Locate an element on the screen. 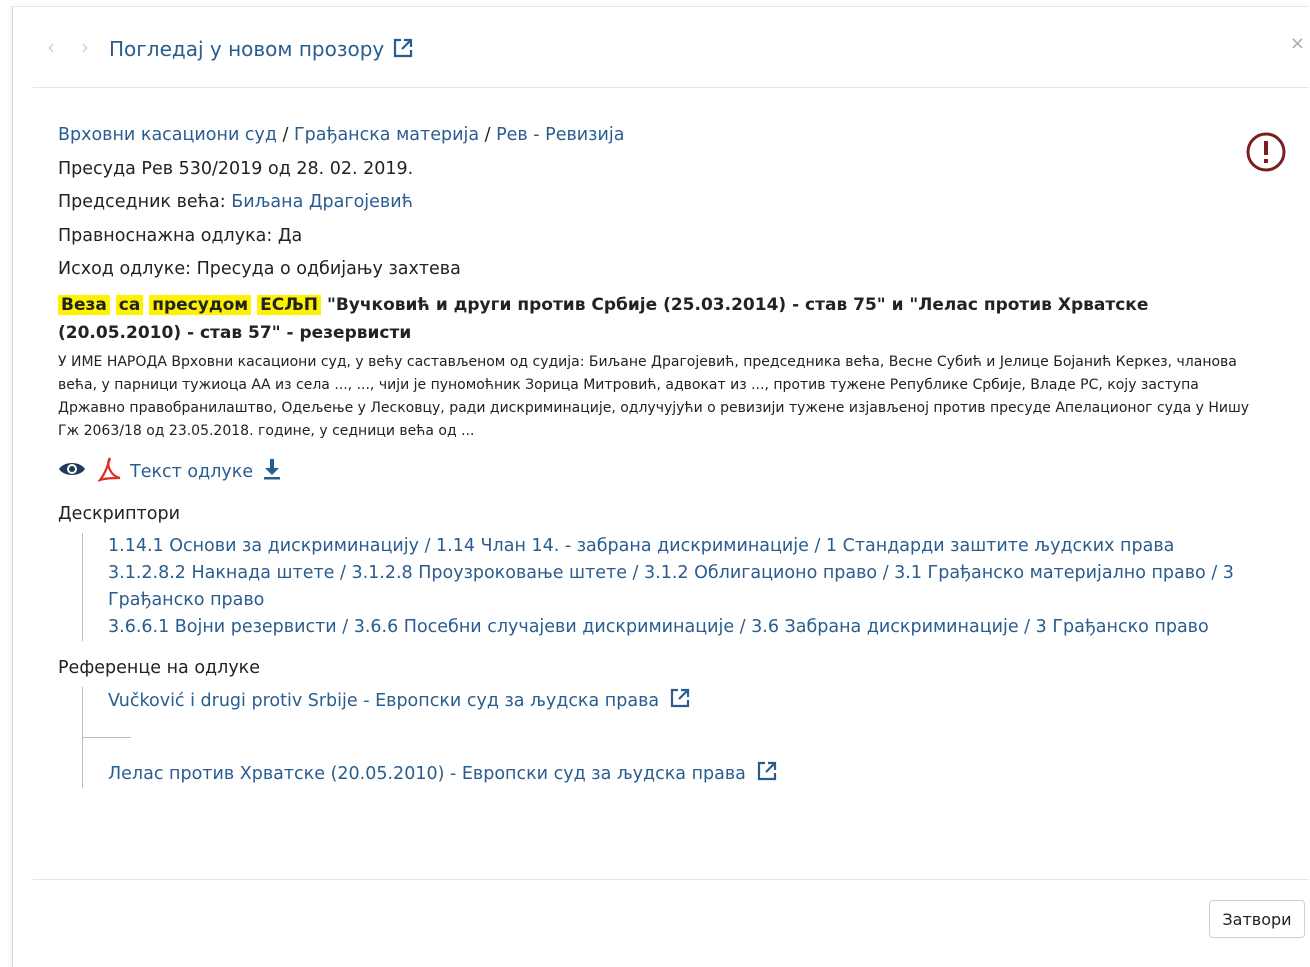 The width and height of the screenshot is (1310, 967). panel-president: Председник већа: Биљана Драгојевић is located at coordinates (658, 202).